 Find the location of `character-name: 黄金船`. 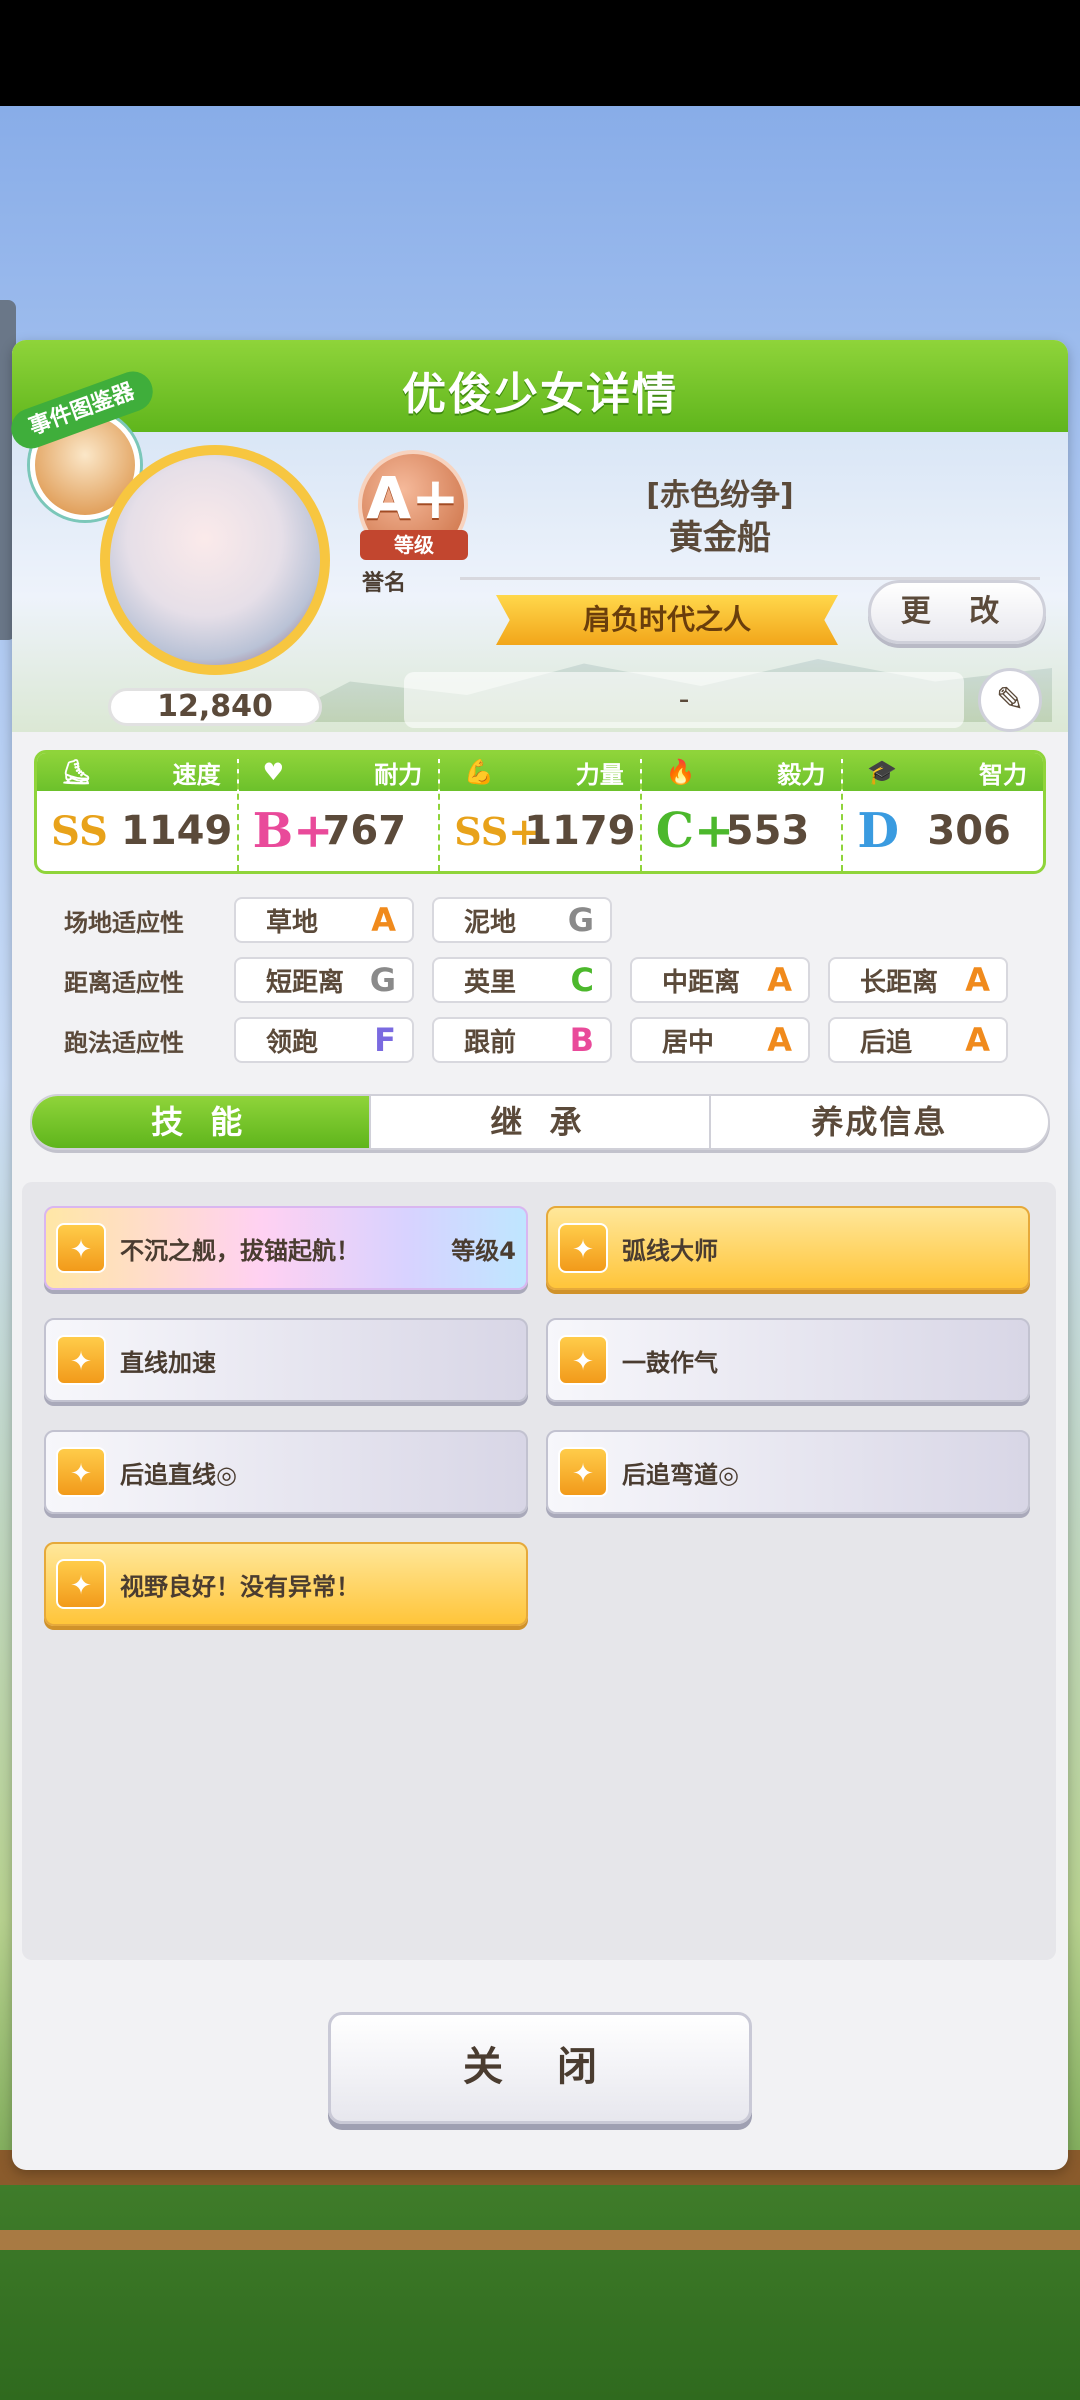

character-name: 黄金船 is located at coordinates (720, 538).